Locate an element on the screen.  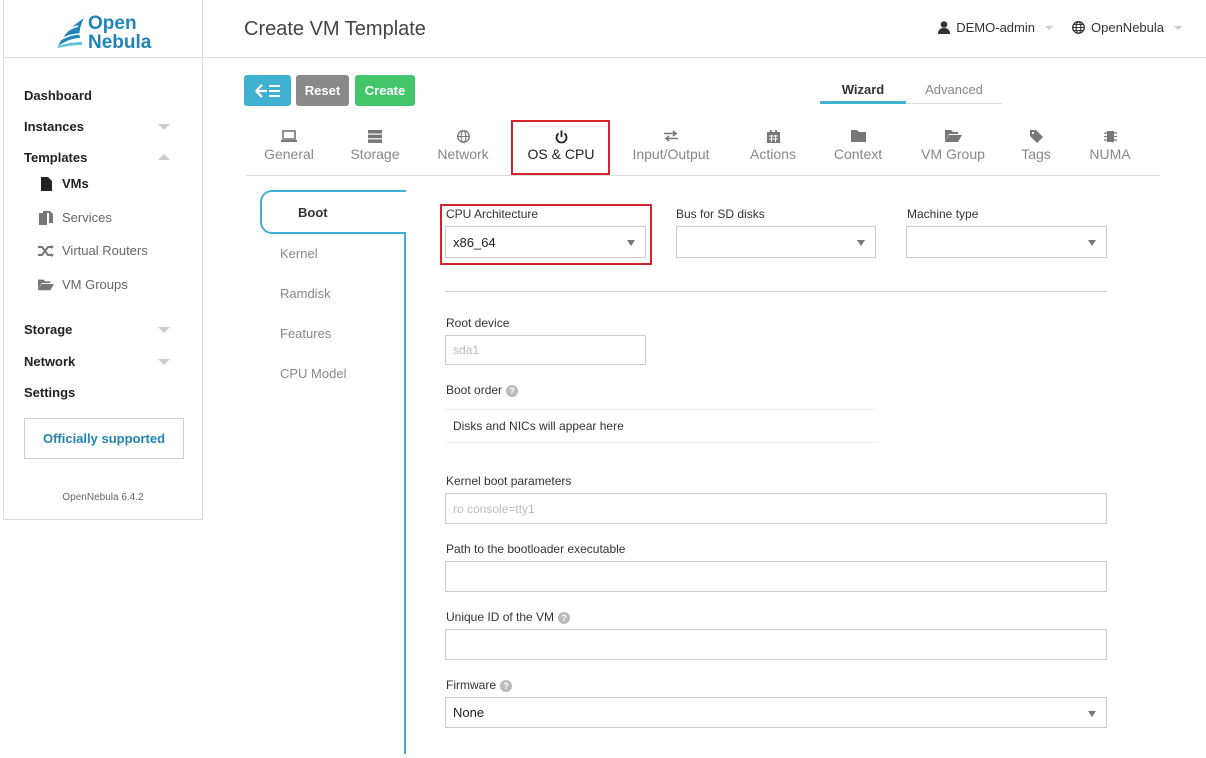
tab-tags: Tags is located at coordinates (1036, 146).